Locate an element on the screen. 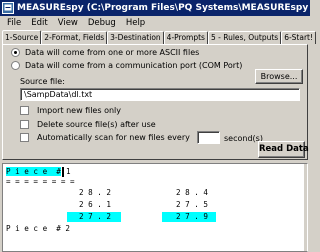  value-r1-b: 2 8 . 4 is located at coordinates (192, 192).